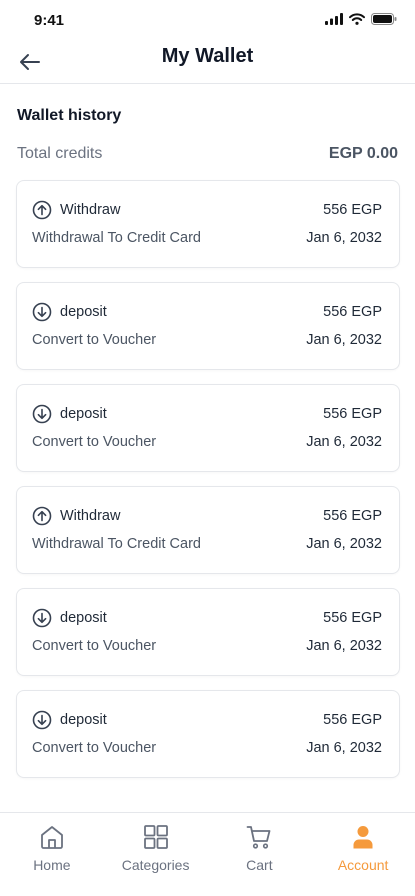  I want to click on nav-item-cart: Cart, so click(260, 854).